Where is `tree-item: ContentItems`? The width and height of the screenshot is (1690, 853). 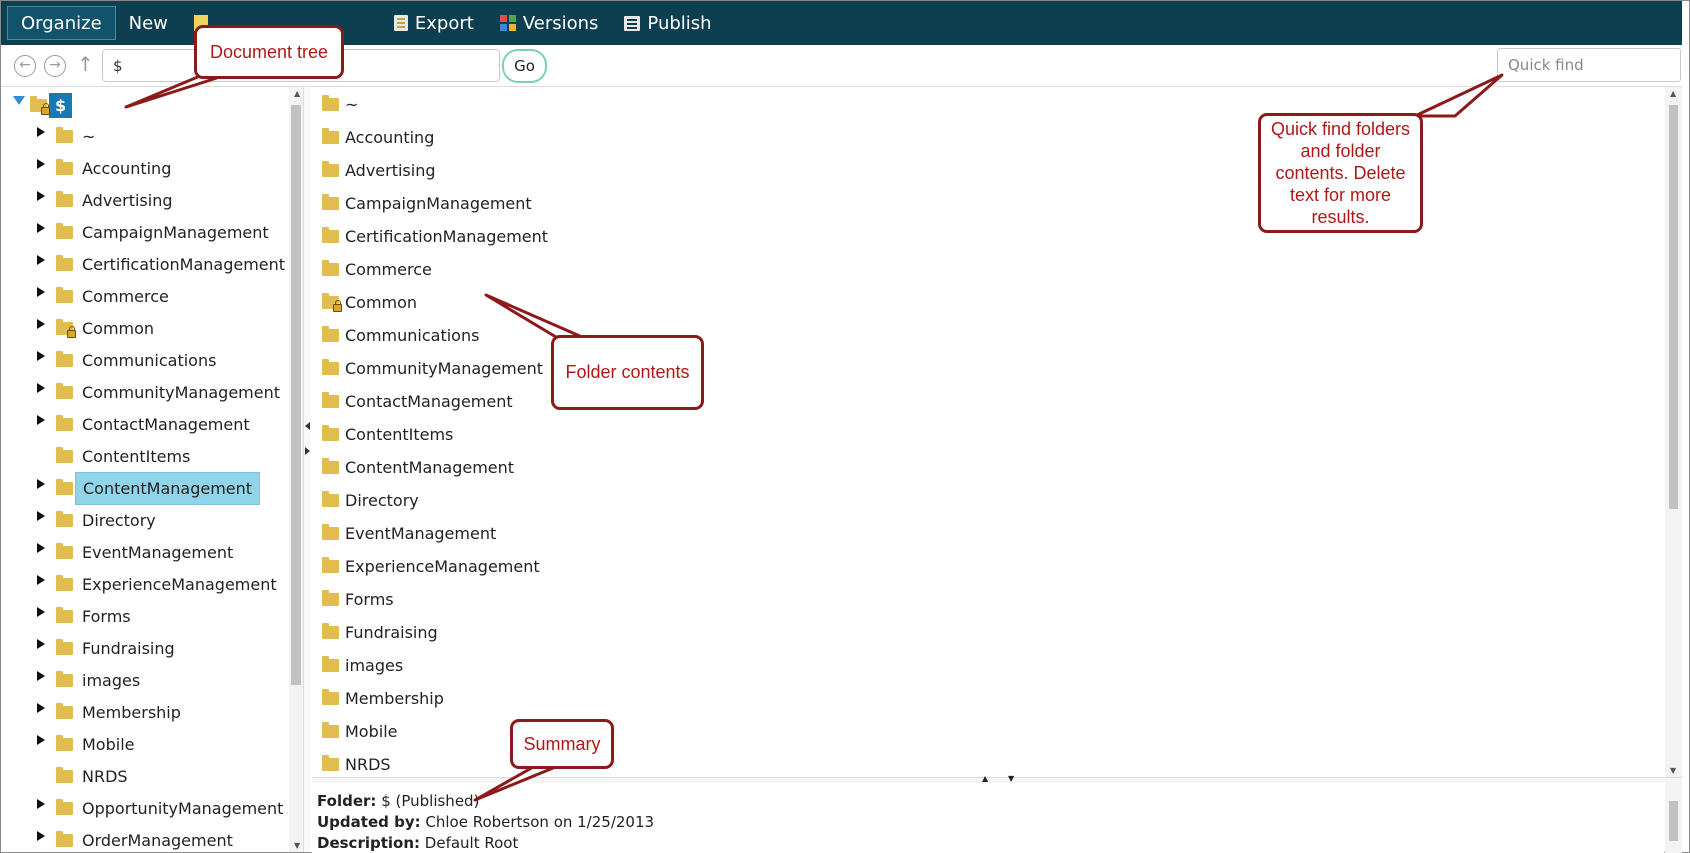
tree-item: ContentItems is located at coordinates (113, 456).